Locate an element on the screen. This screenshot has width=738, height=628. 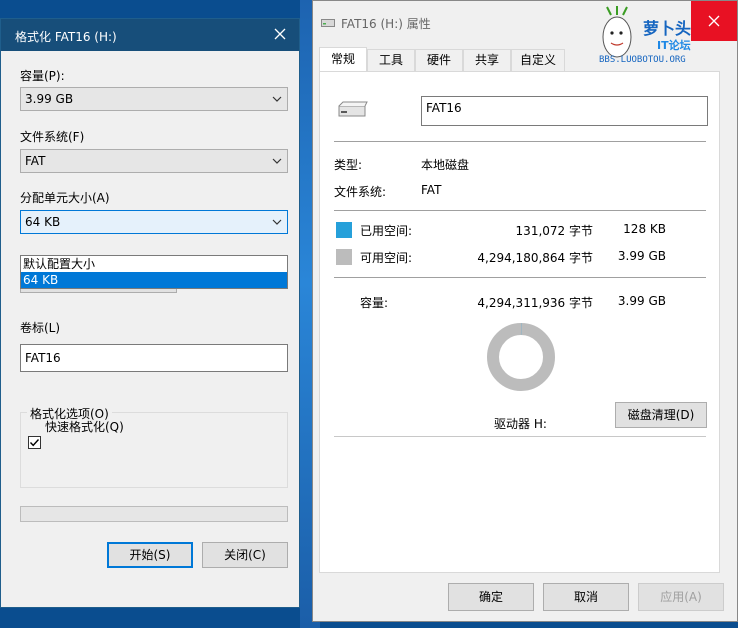
disk-cleanup-button: 磁盘清理(D) is located at coordinates (661, 415).